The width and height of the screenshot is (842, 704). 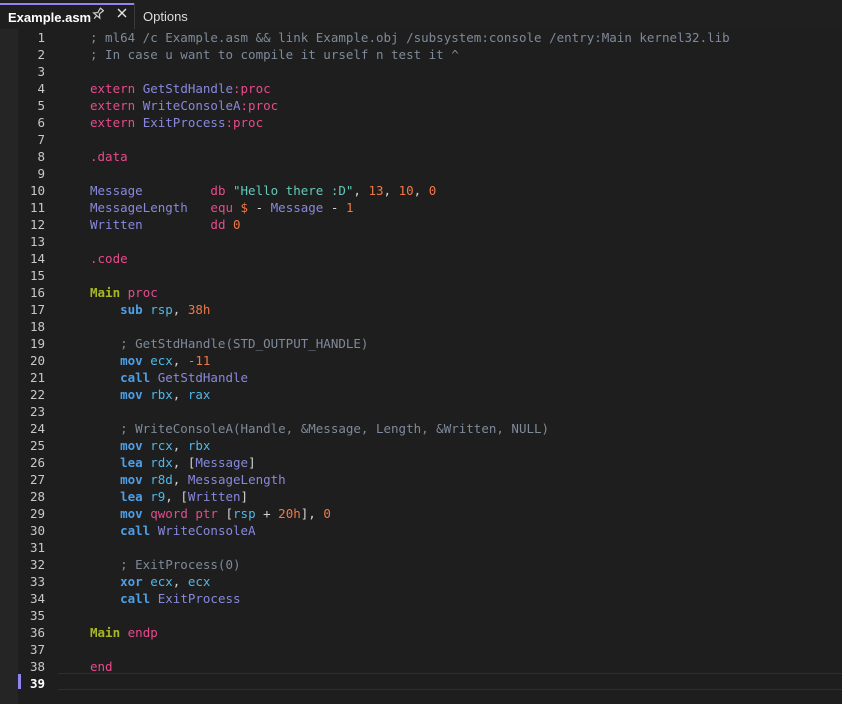 I want to click on code-line: sub rsp, 38h, so click(x=150, y=309).